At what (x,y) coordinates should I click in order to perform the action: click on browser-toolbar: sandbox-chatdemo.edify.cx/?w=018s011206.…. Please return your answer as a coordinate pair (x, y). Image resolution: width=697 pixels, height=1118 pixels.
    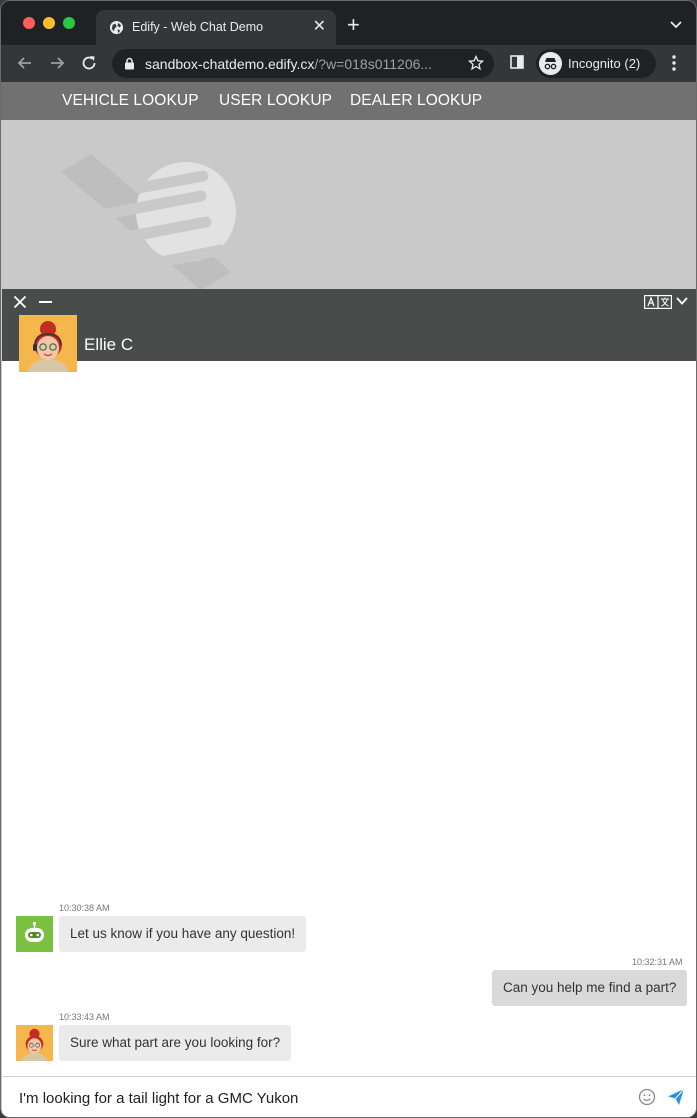
    Looking at the image, I should click on (348, 63).